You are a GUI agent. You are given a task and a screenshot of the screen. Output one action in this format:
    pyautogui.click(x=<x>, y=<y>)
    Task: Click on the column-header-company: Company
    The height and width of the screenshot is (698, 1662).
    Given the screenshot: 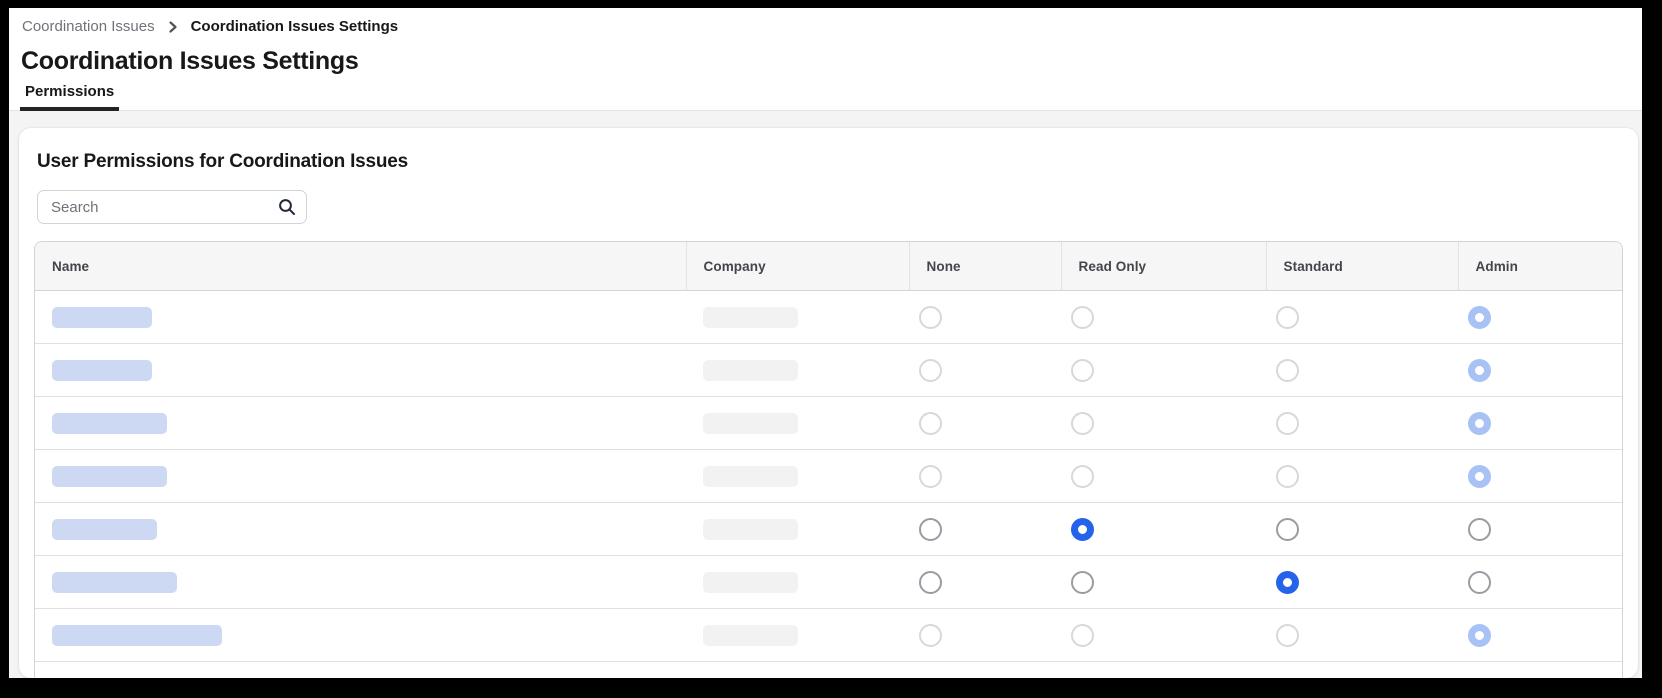 What is the action you would take?
    pyautogui.click(x=798, y=266)
    